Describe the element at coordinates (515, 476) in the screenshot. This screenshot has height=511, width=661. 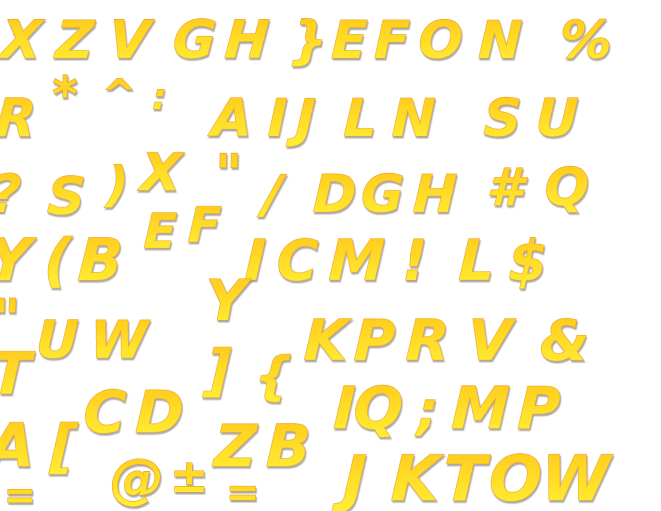
I see `glyph-75: O` at that location.